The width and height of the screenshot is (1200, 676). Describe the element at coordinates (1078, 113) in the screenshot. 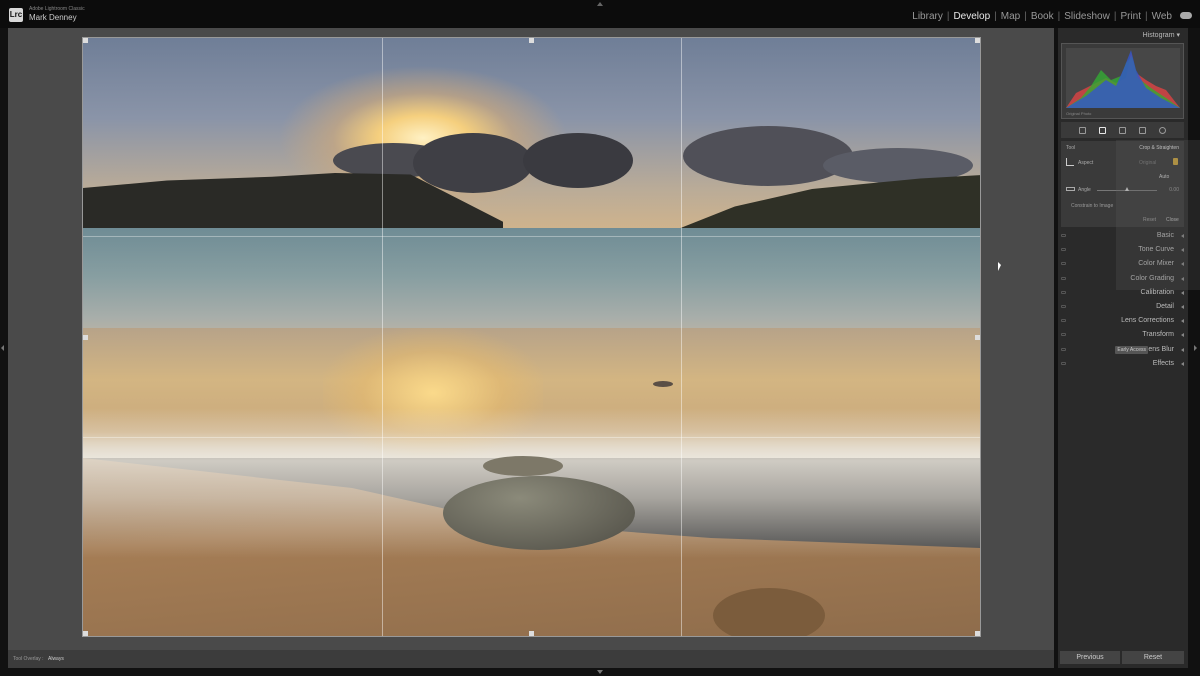

I see `original-photo-checkbox: Original Photo` at that location.